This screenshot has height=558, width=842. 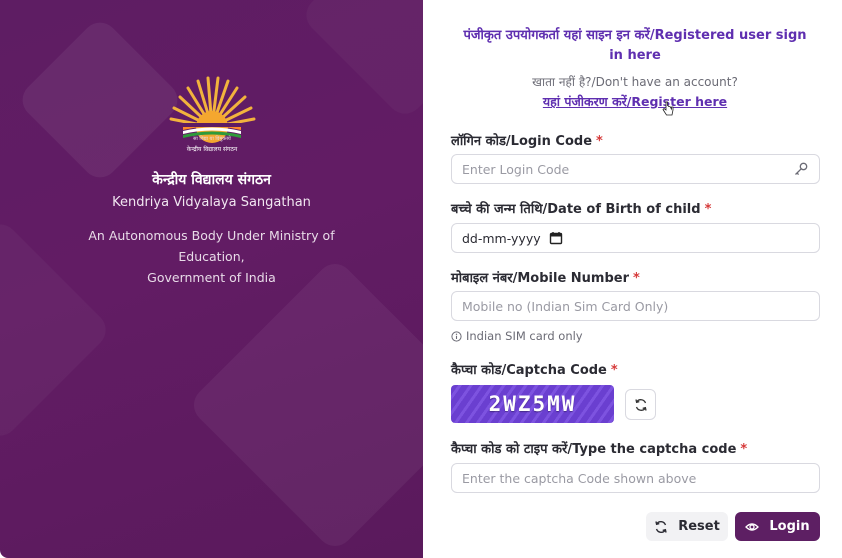 I want to click on mobile-label-text: मोबाइल नंबर/Mobile Number, so click(x=540, y=278).